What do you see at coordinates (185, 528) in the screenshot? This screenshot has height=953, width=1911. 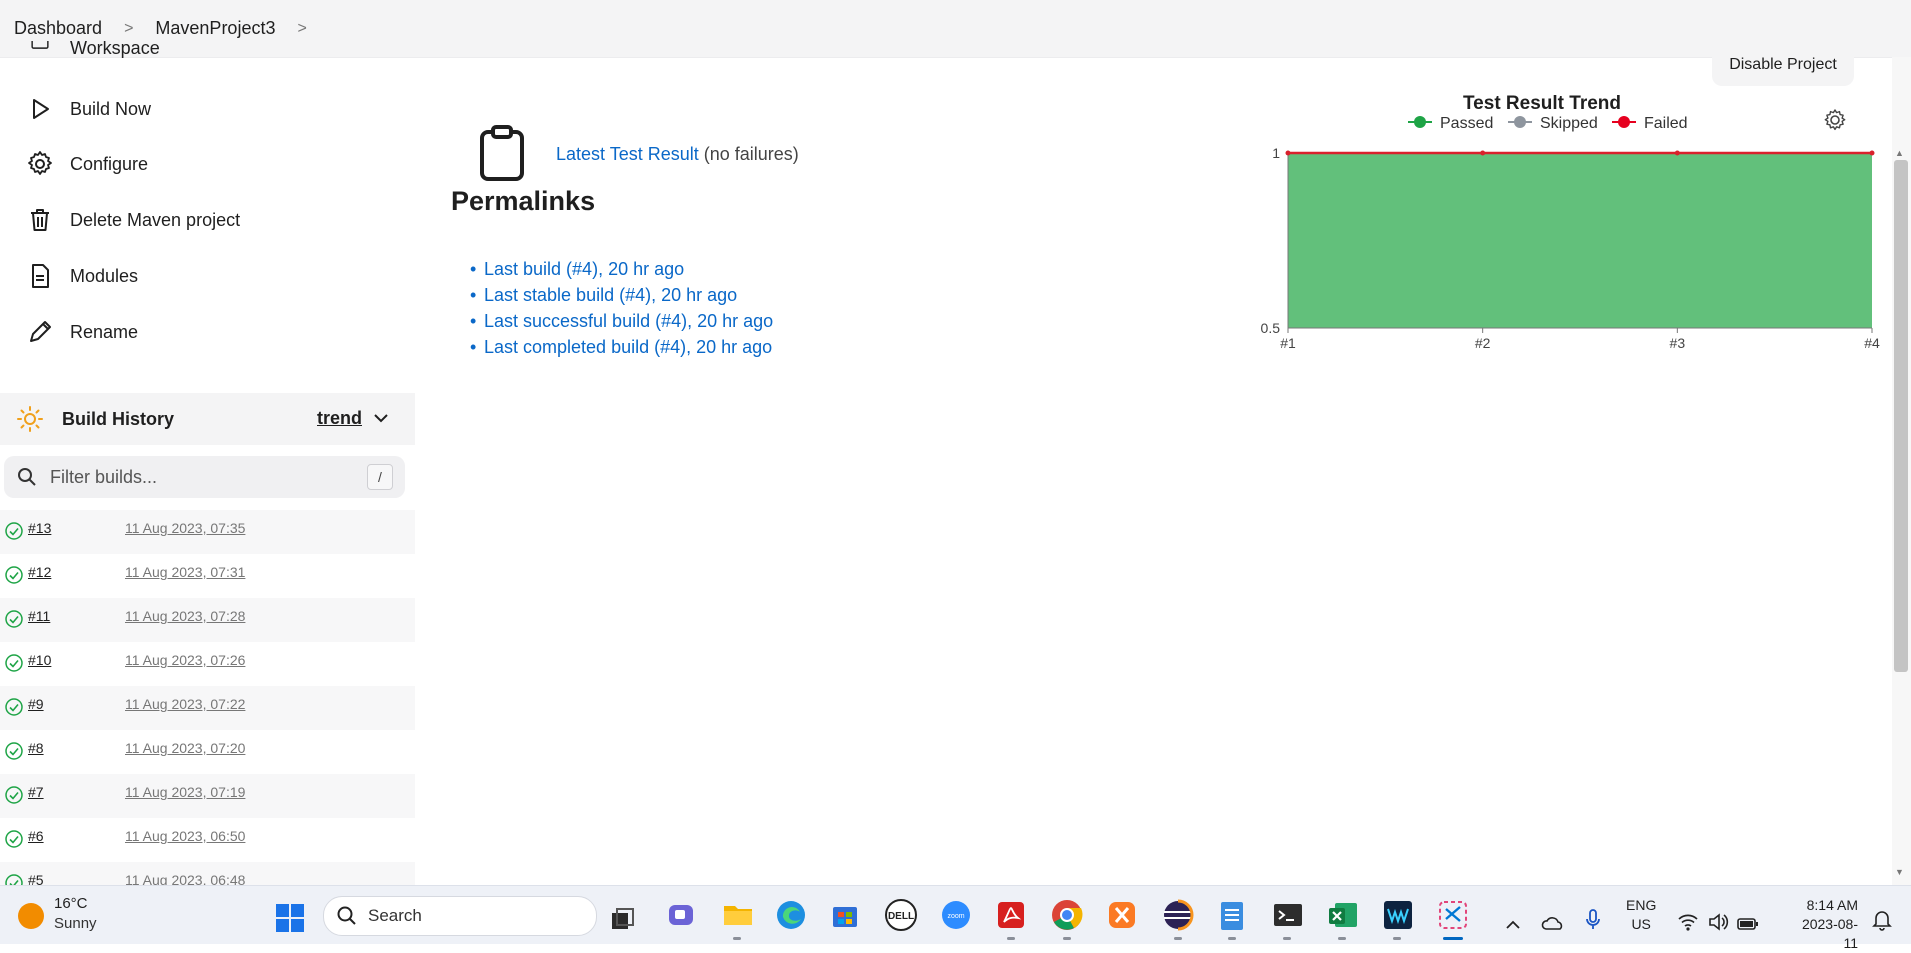 I see `build-date: 11 Aug 2023, 07:35` at bounding box center [185, 528].